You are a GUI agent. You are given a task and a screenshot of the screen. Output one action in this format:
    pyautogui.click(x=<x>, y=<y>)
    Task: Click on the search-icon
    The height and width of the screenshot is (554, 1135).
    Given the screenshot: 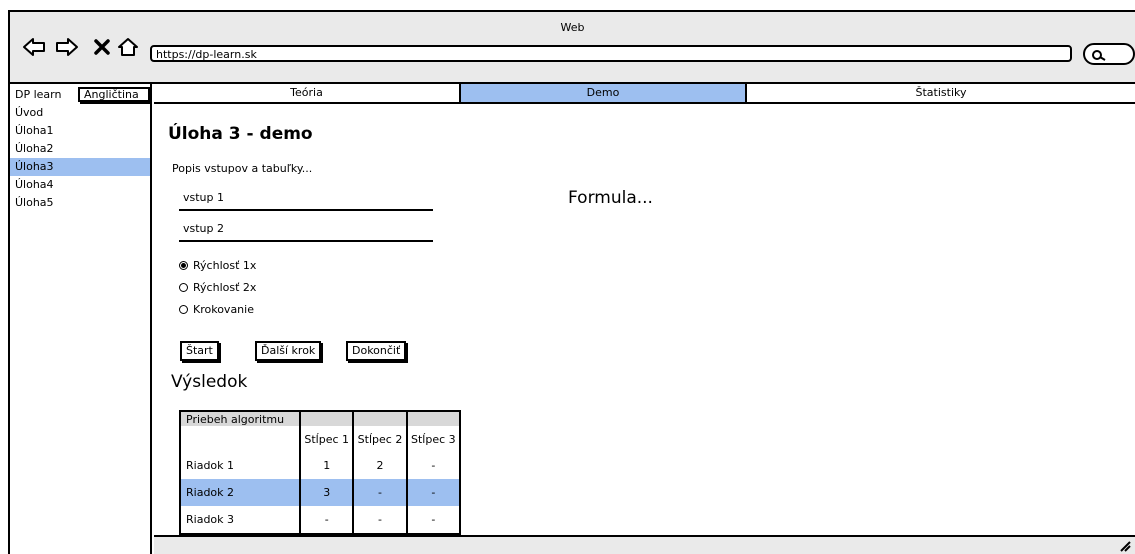 What is the action you would take?
    pyautogui.click(x=1099, y=55)
    